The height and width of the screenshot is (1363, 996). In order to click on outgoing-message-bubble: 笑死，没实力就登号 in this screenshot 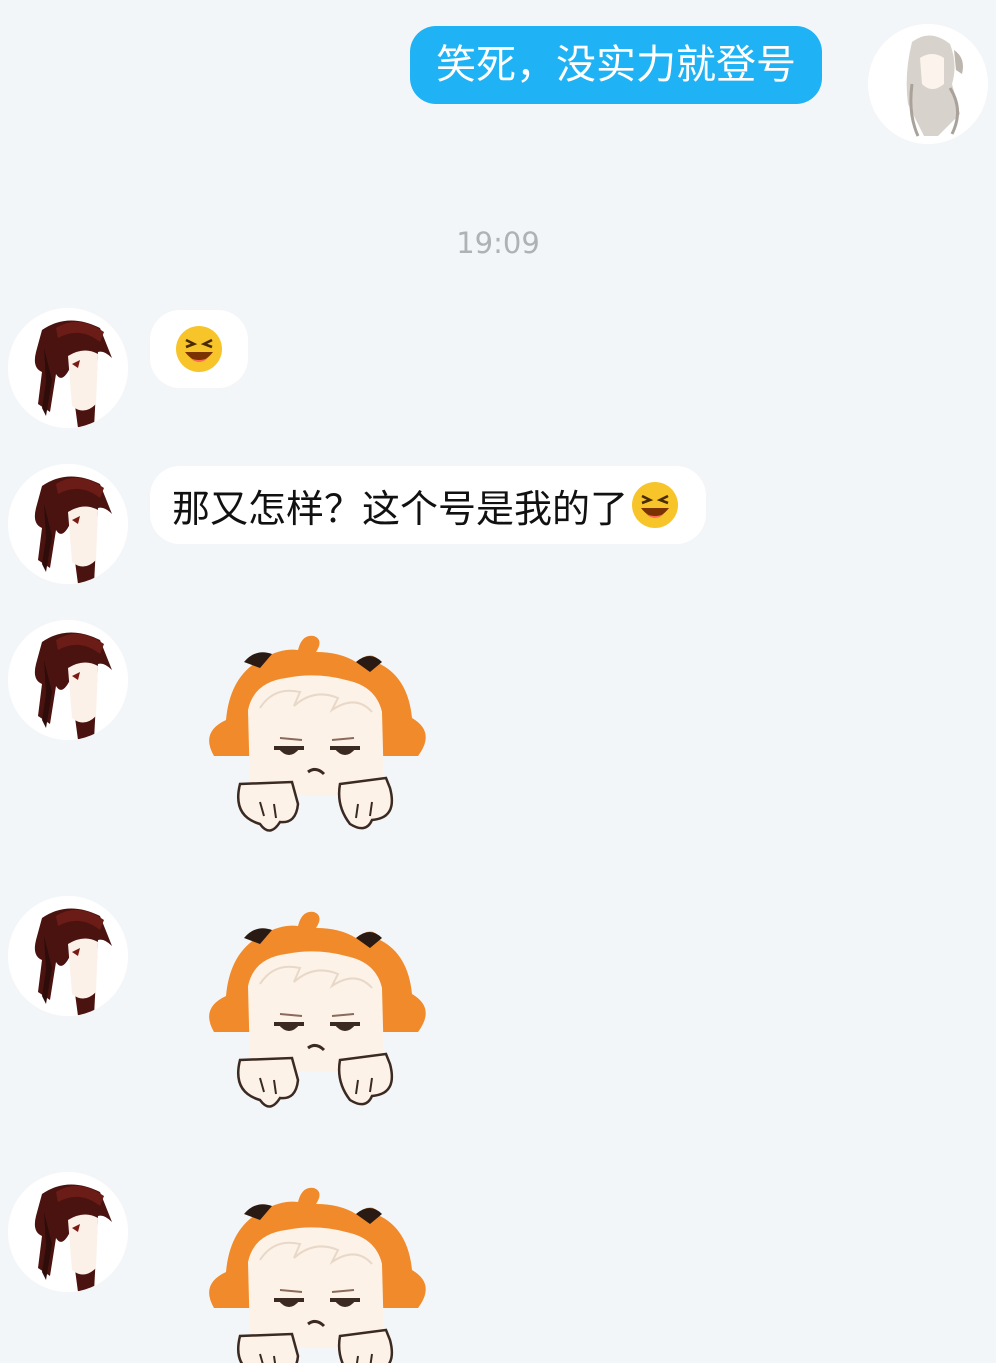, I will do `click(616, 65)`.